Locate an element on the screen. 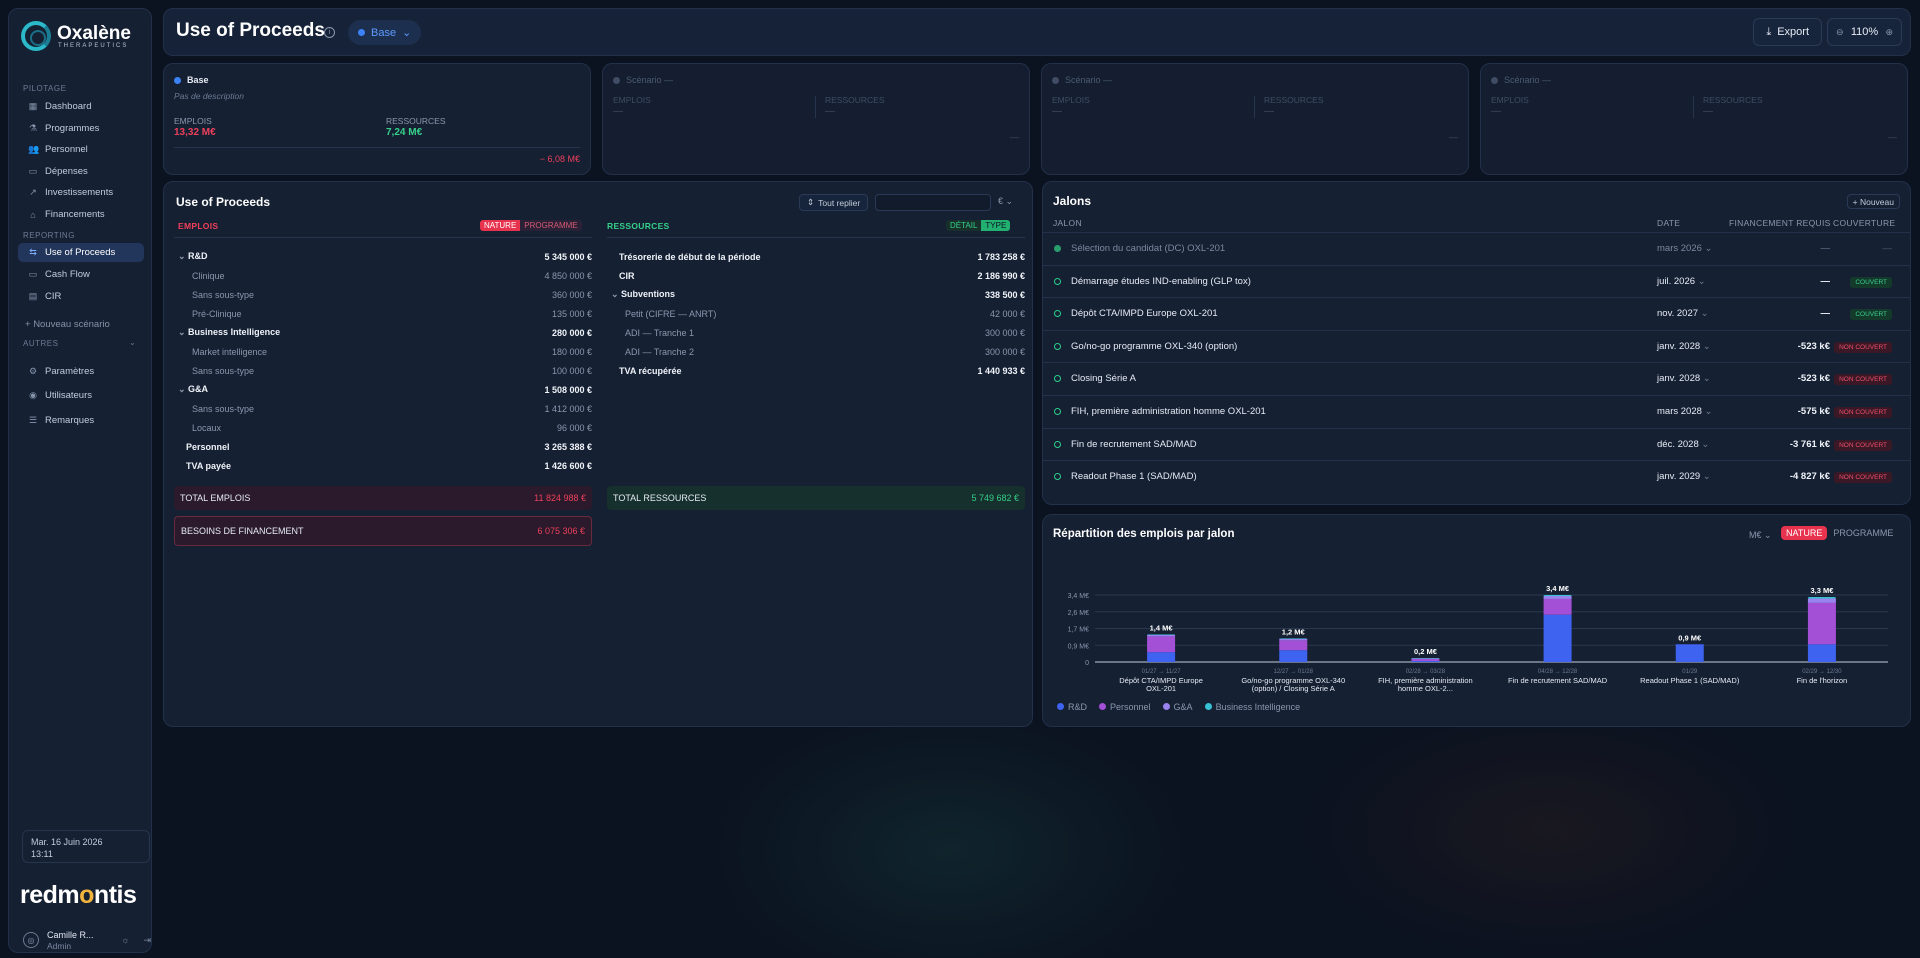  scenario-selector: Base ⌄ is located at coordinates (385, 32).